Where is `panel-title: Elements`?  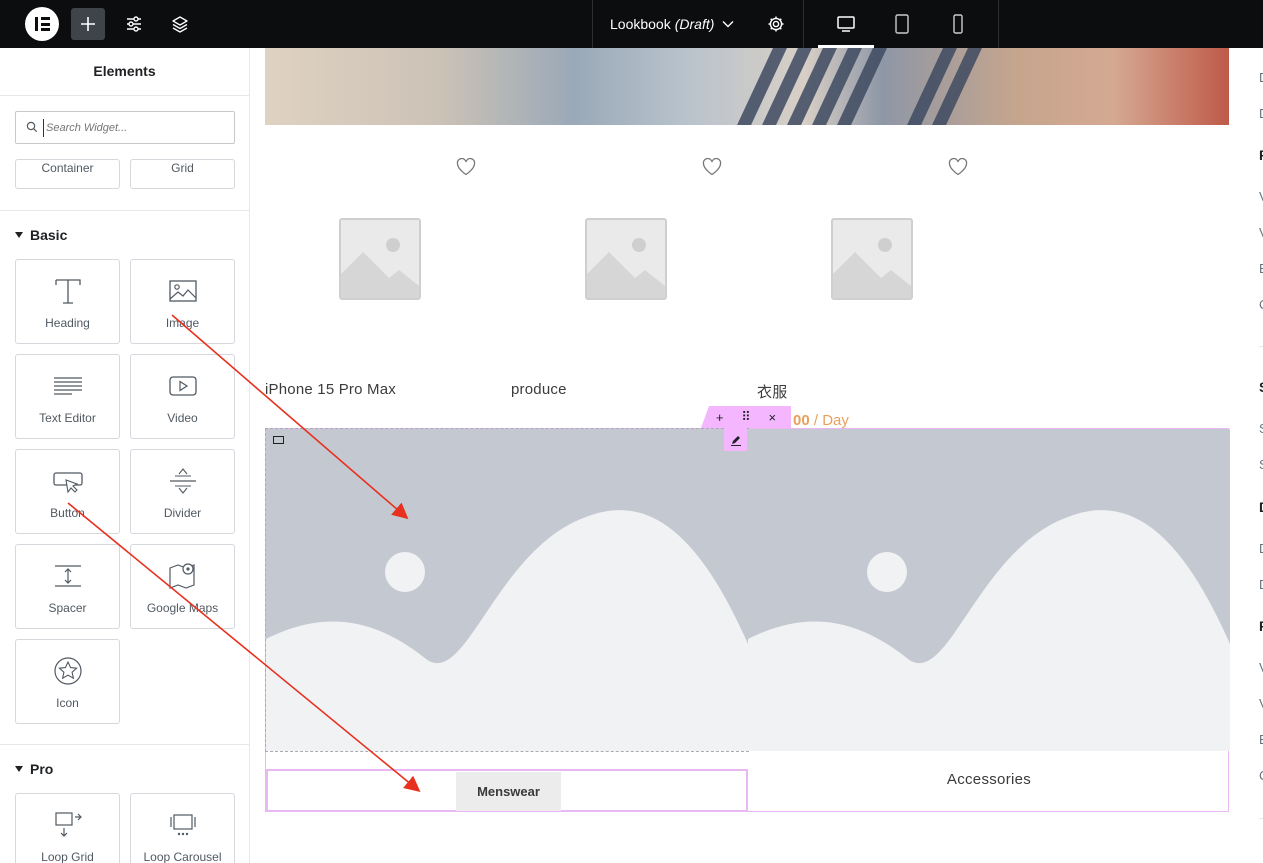 panel-title: Elements is located at coordinates (124, 72).